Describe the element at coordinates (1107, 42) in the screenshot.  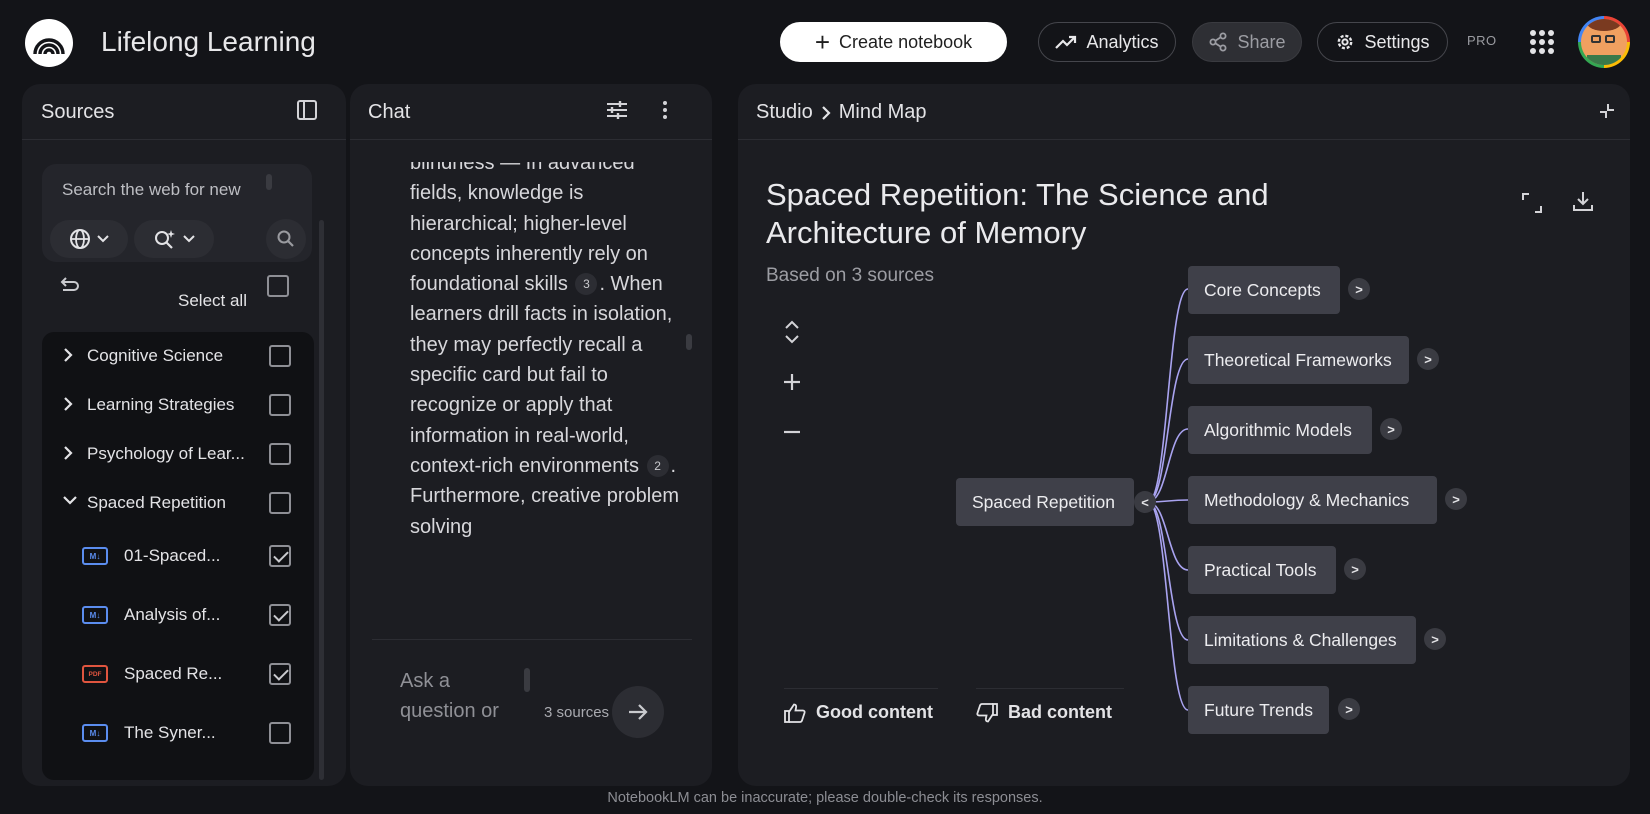
I see `analytics-button: Analytics` at that location.